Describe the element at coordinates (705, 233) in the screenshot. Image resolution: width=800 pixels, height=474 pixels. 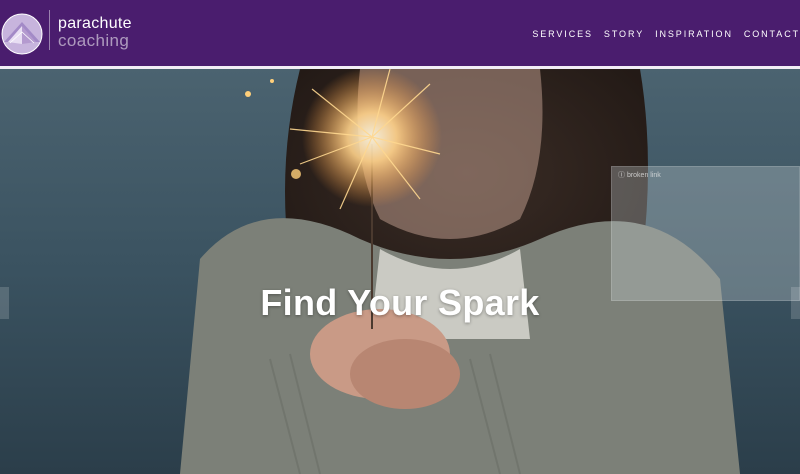
I see `broken-image-placeholder: Ⓘ broken link` at that location.